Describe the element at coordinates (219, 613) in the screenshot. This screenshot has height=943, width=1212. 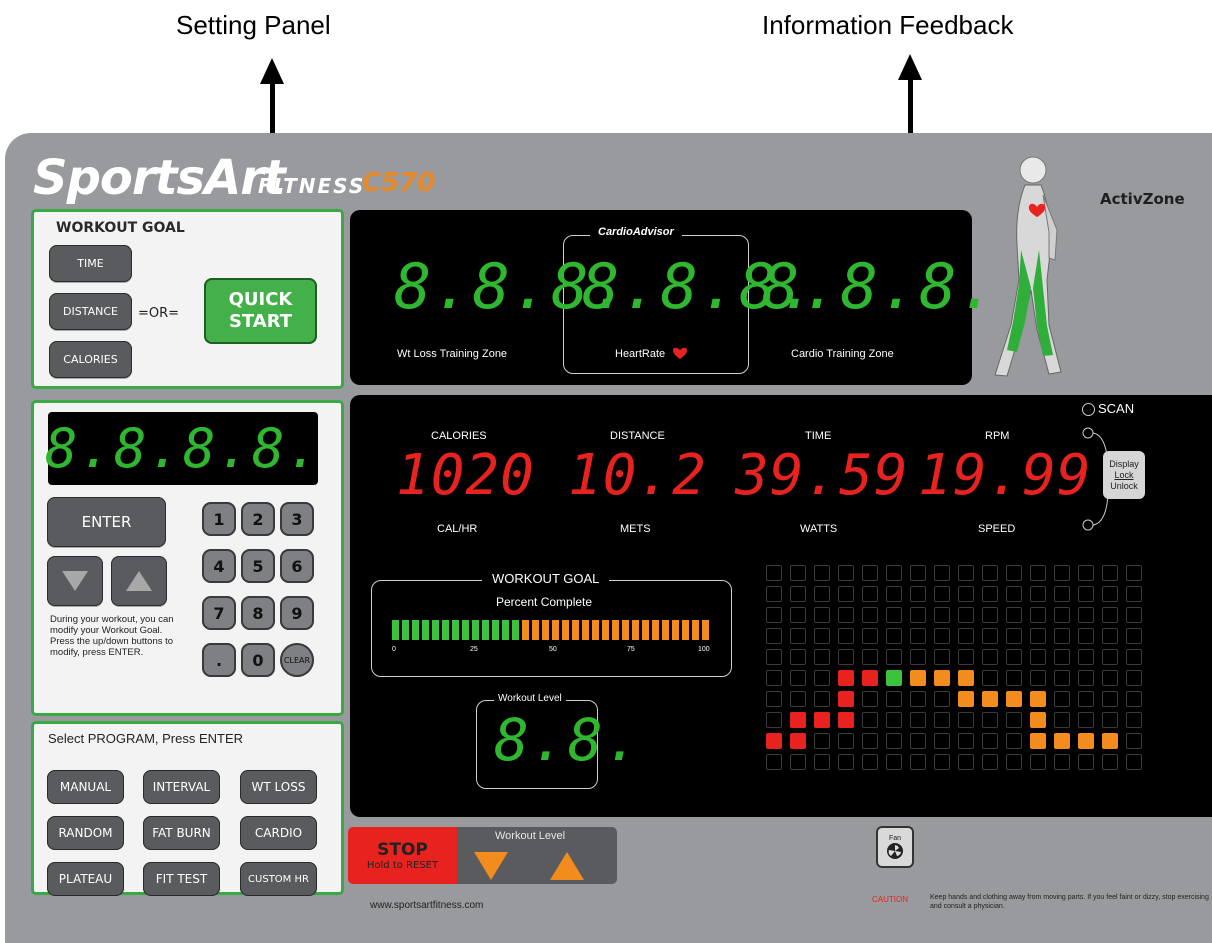
I see `key-7: 7` at that location.